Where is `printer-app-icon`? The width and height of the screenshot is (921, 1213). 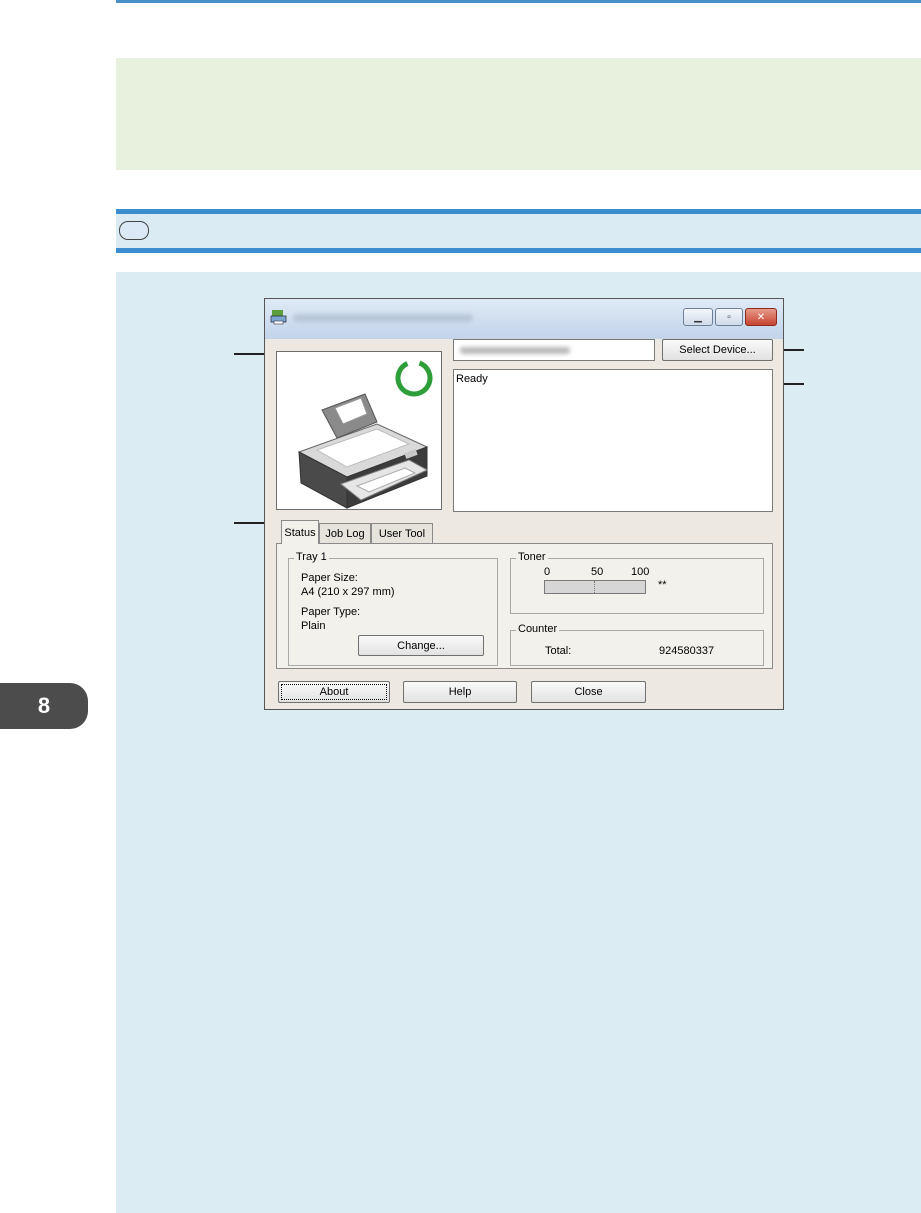
printer-app-icon is located at coordinates (278, 317).